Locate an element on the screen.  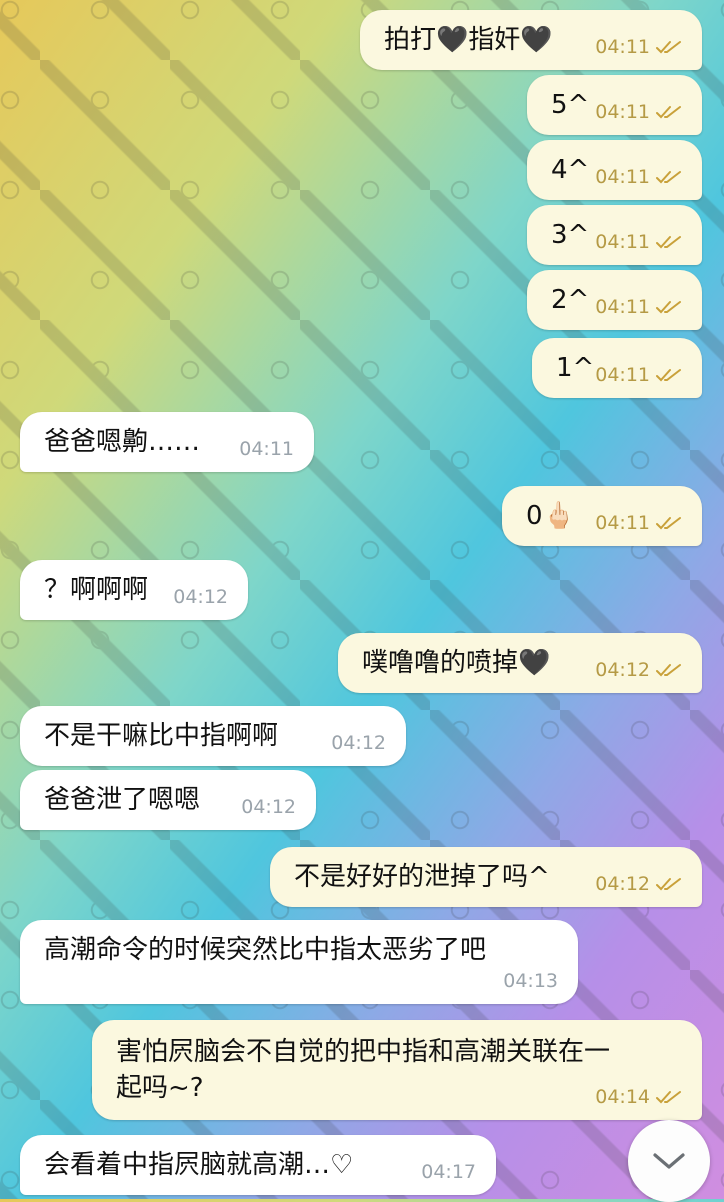
message-bubble-outgoing: 不是好好的泄掉了吗^ 04:12 is located at coordinates (486, 877).